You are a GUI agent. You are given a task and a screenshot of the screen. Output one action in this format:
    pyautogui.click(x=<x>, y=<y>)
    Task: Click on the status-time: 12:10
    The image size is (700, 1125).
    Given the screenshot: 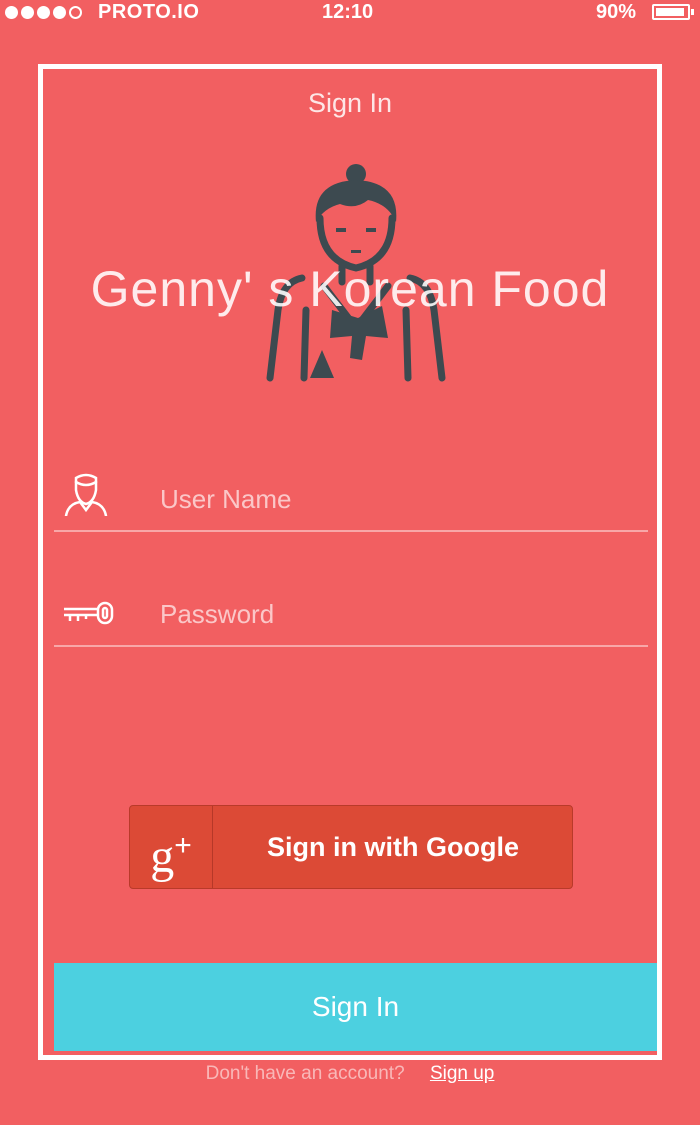 What is the action you would take?
    pyautogui.click(x=348, y=12)
    